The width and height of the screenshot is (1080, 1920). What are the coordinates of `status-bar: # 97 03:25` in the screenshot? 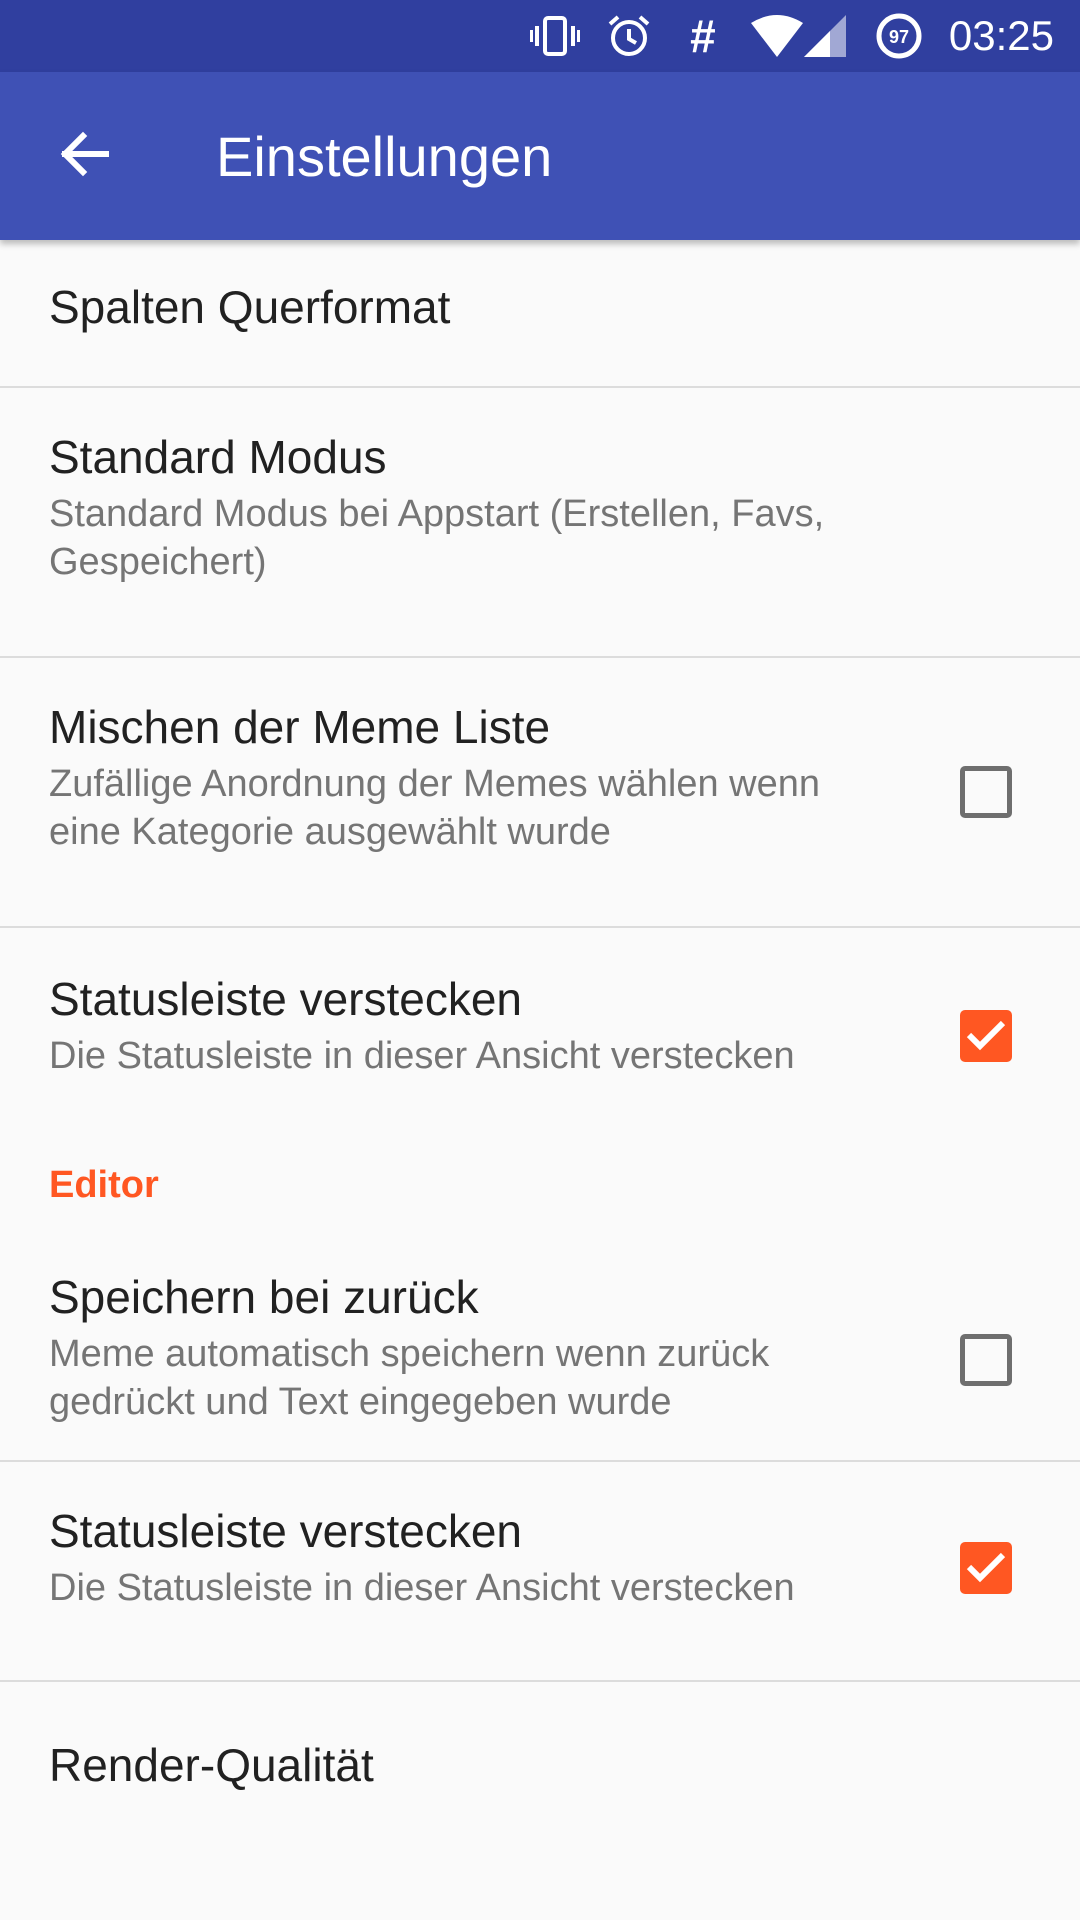 It's located at (540, 36).